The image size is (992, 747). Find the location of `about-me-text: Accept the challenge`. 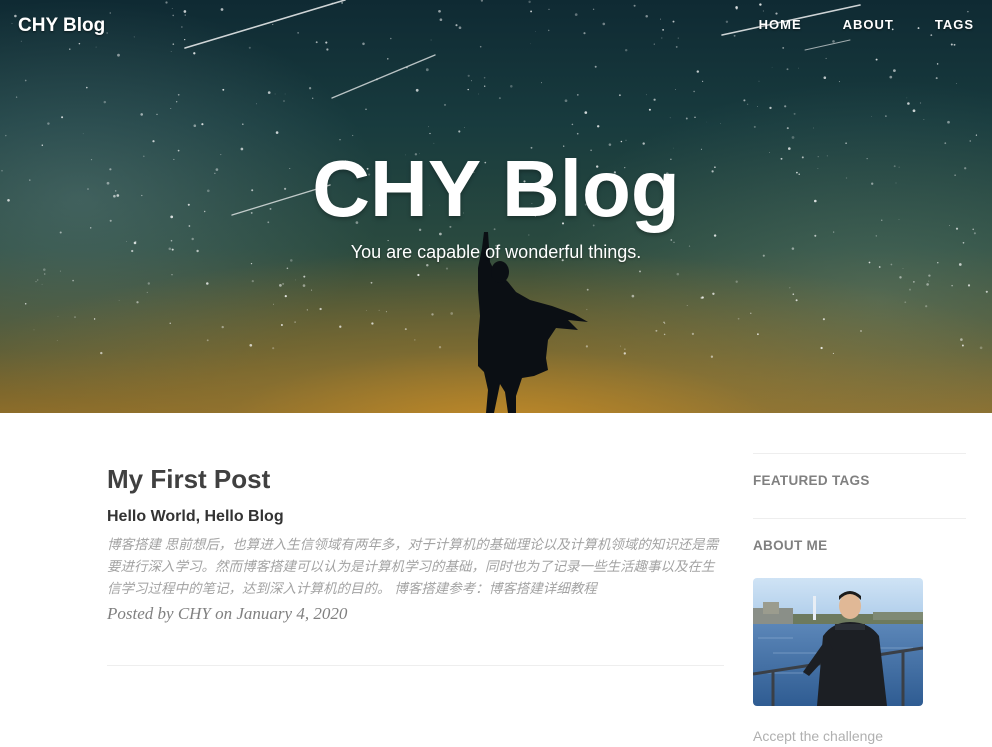

about-me-text: Accept the challenge is located at coordinates (818, 736).